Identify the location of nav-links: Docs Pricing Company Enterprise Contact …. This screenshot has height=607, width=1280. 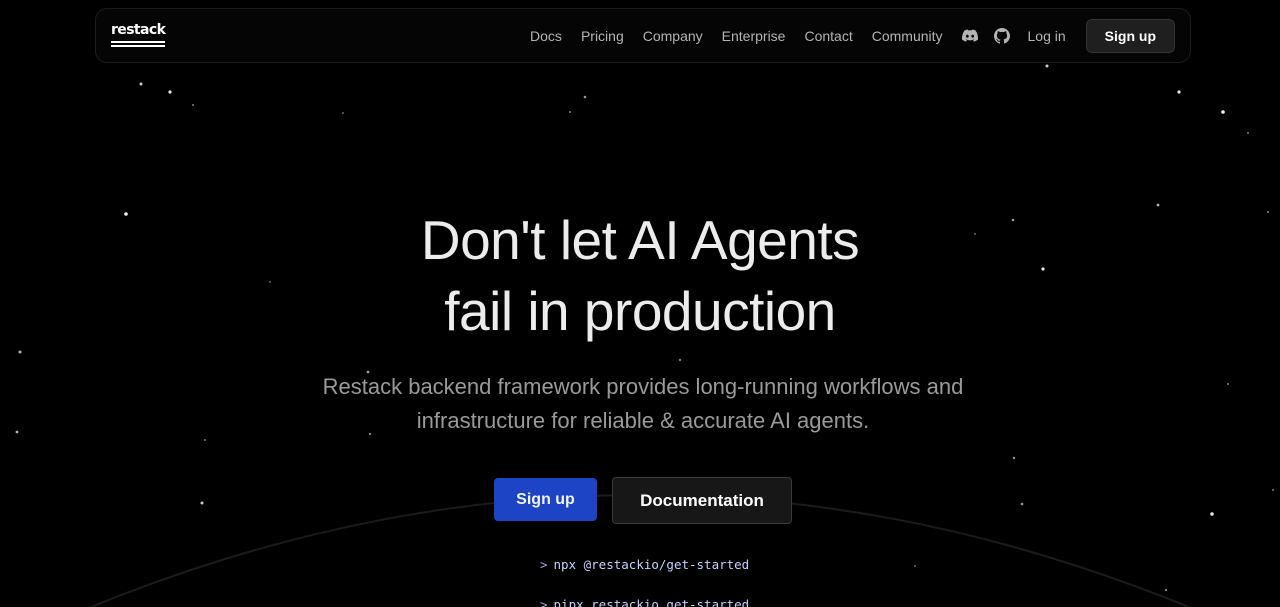
(852, 35).